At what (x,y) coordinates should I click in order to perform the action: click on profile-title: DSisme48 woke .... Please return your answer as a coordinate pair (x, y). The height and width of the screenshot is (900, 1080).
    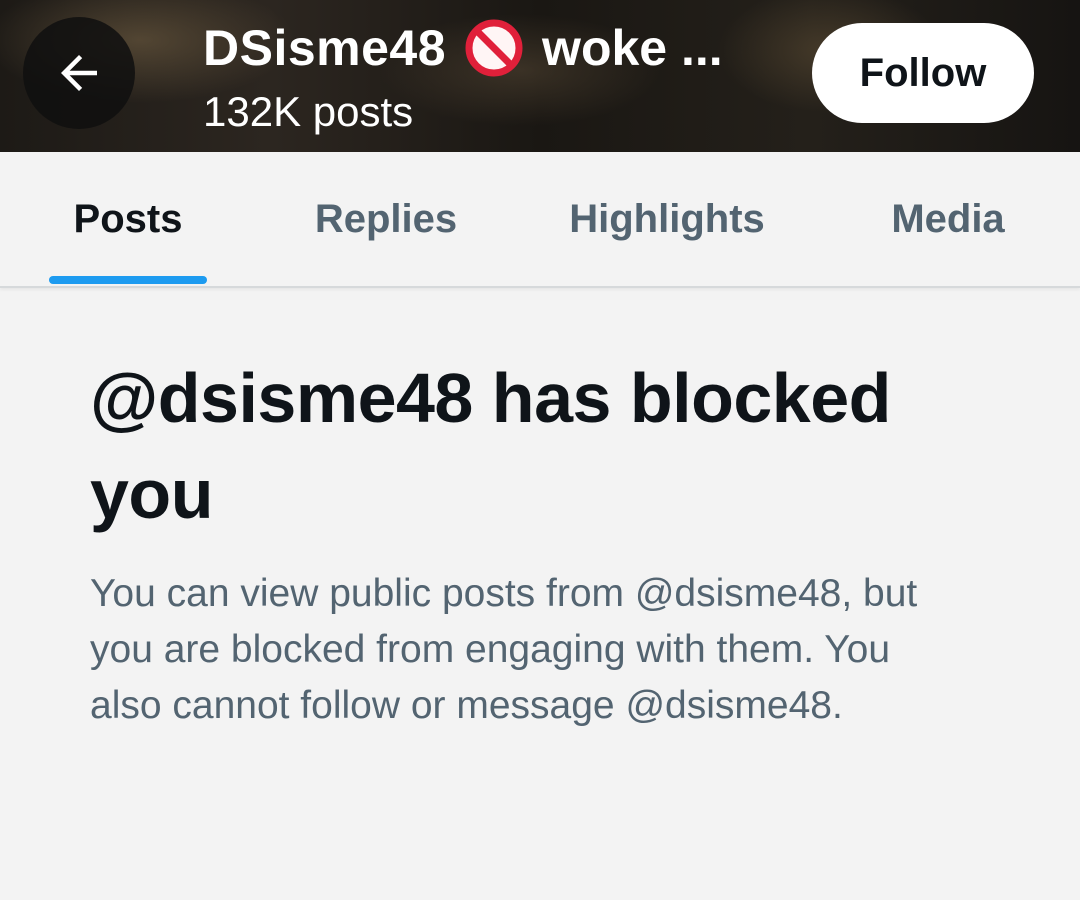
    Looking at the image, I should click on (463, 48).